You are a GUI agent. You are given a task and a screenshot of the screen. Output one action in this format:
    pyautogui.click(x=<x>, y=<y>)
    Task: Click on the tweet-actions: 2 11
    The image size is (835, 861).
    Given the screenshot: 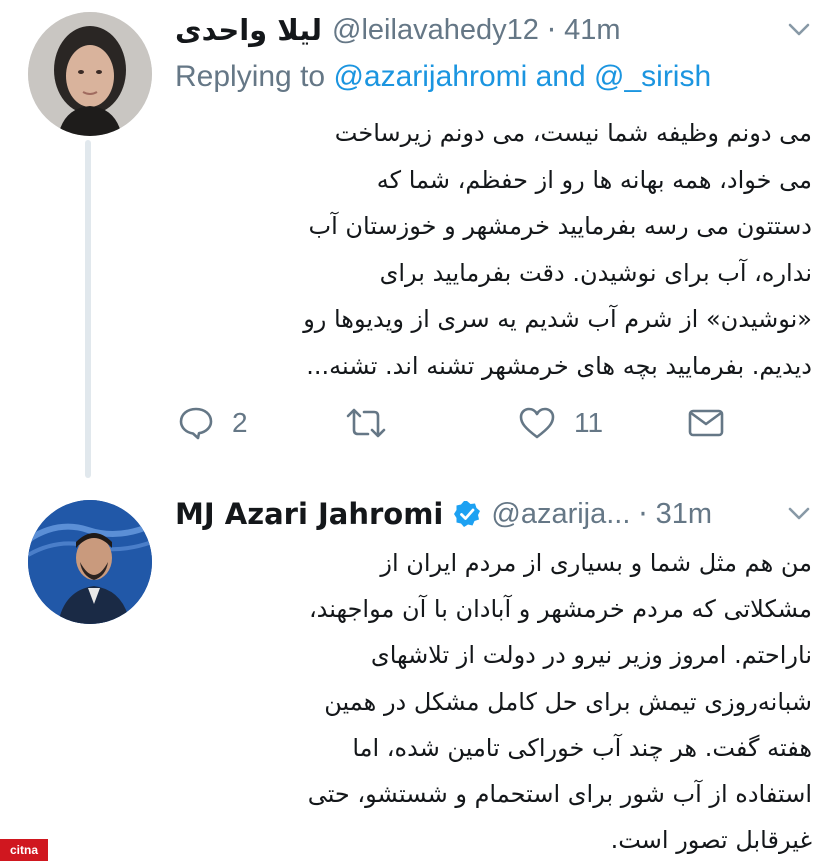 What is the action you would take?
    pyautogui.click(x=458, y=423)
    